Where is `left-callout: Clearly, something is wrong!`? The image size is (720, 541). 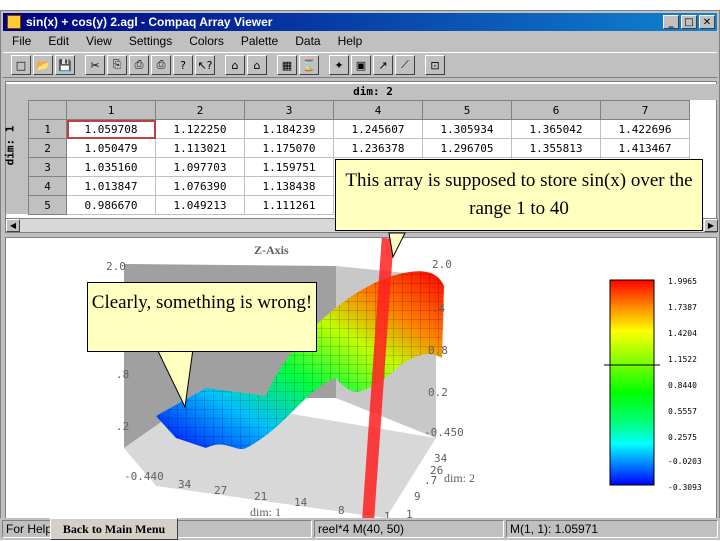 left-callout: Clearly, something is wrong! is located at coordinates (202, 317).